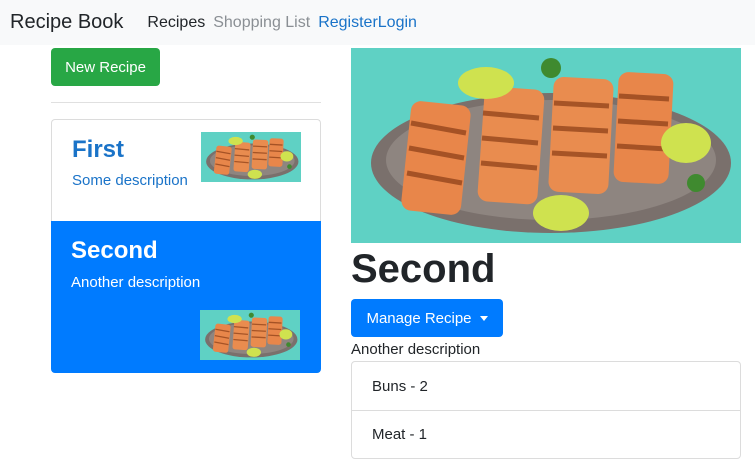 The height and width of the screenshot is (471, 755). What do you see at coordinates (176, 23) in the screenshot?
I see `nav-link-recipes: Recipes` at bounding box center [176, 23].